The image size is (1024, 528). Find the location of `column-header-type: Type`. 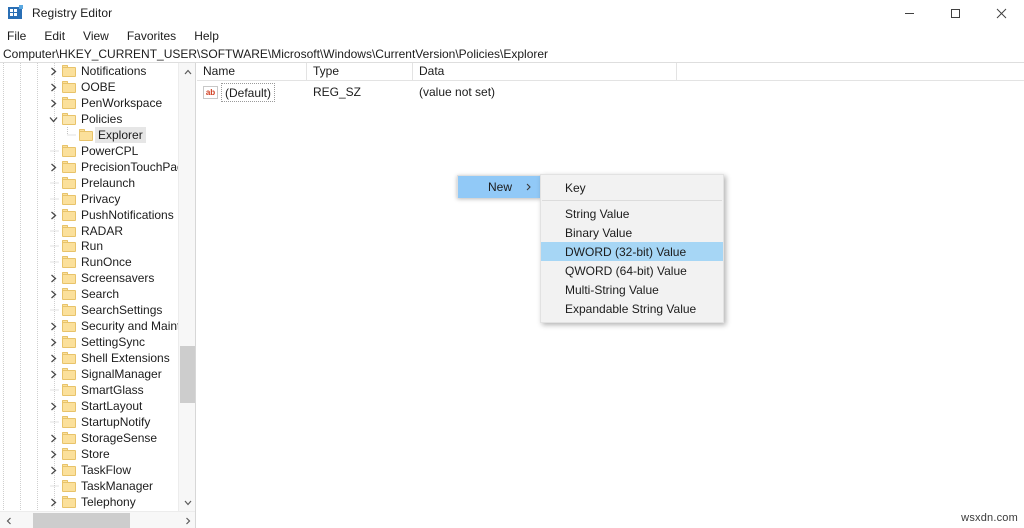

column-header-type: Type is located at coordinates (360, 71).